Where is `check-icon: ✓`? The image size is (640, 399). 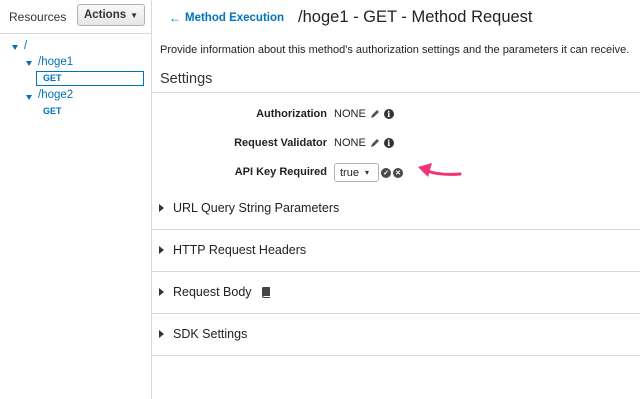 check-icon: ✓ is located at coordinates (386, 173).